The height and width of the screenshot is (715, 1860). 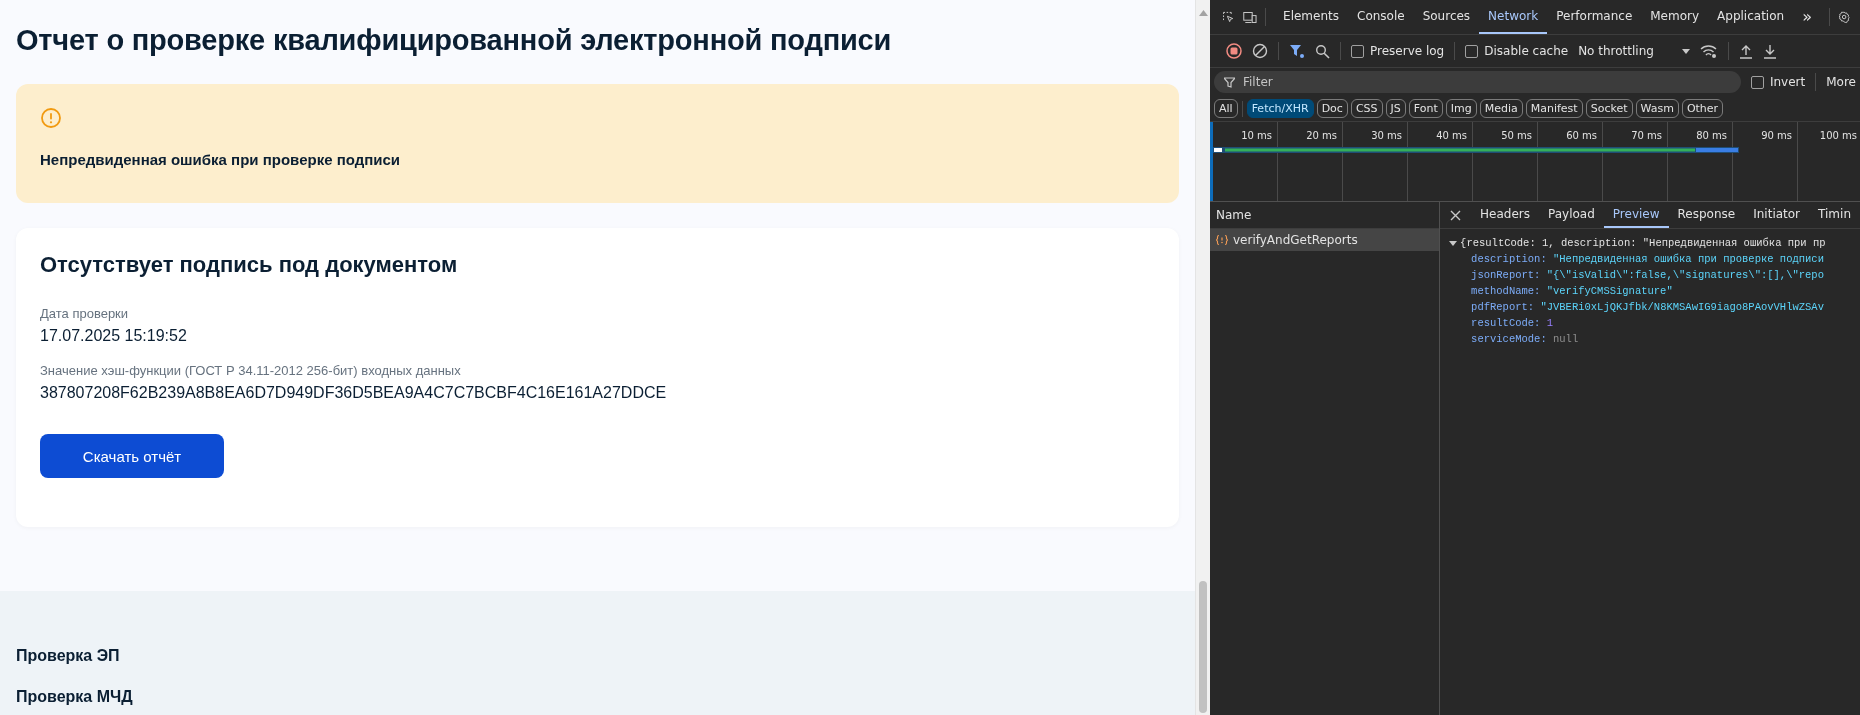 I want to click on detail-tab: Headers, so click(x=1505, y=215).